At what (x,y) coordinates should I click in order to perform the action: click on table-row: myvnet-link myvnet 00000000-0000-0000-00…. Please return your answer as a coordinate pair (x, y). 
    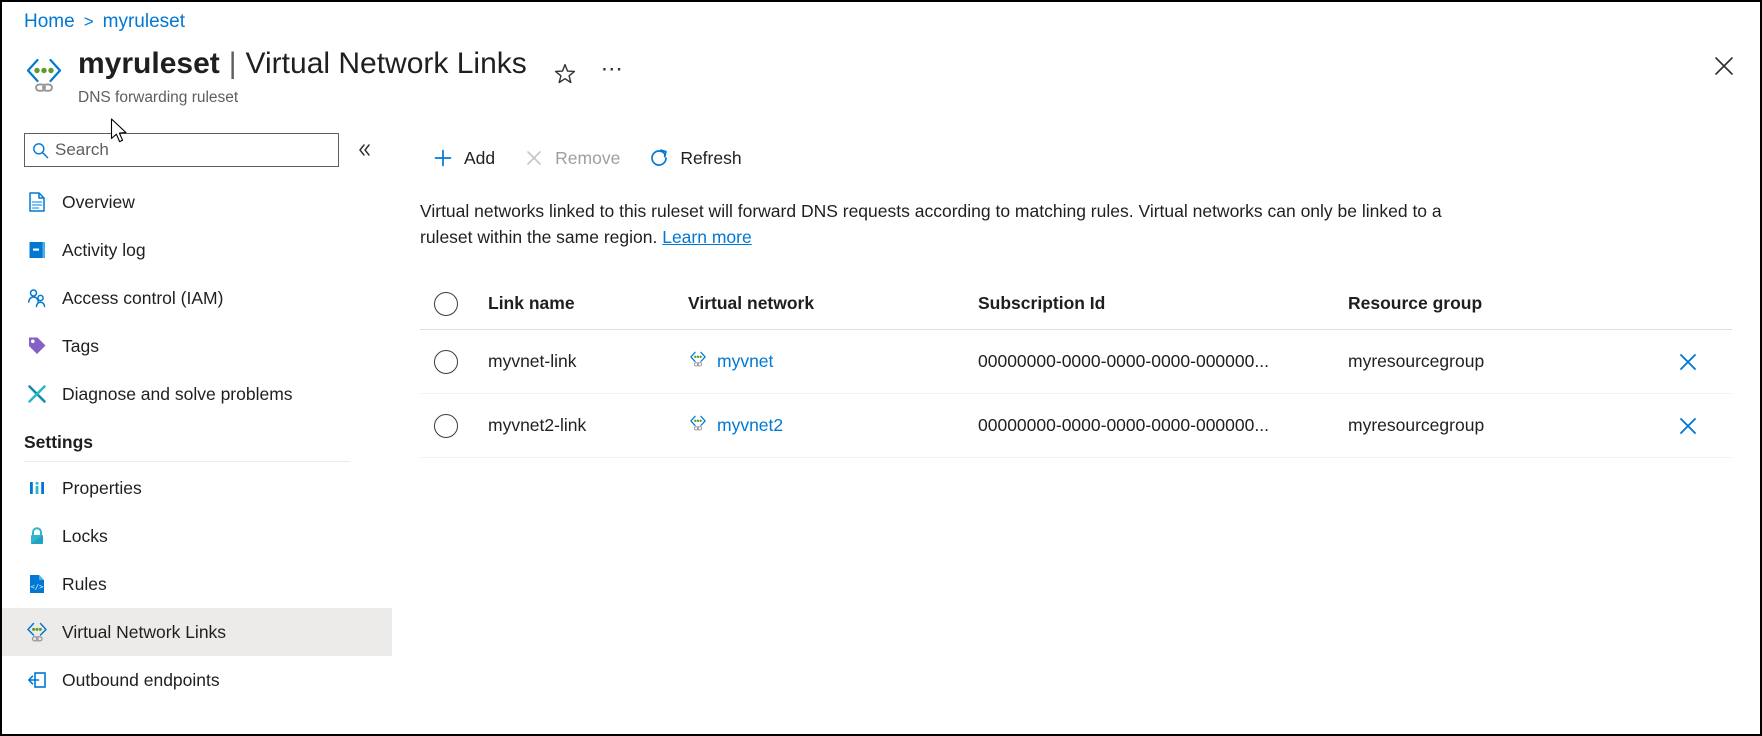
    Looking at the image, I should click on (1076, 362).